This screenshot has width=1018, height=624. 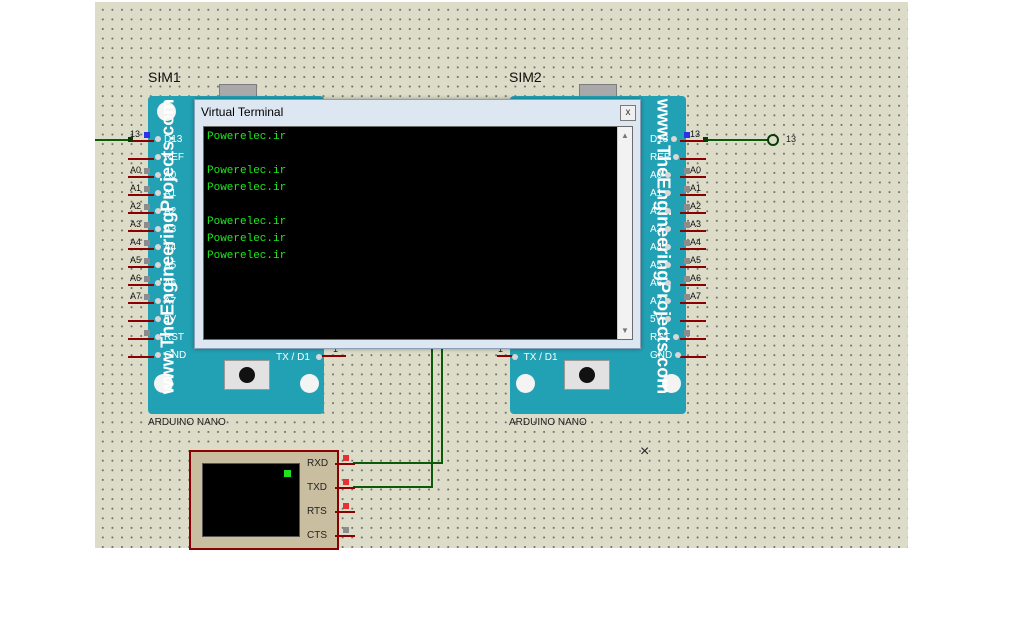 I want to click on pin-label: A1, so click(x=656, y=193).